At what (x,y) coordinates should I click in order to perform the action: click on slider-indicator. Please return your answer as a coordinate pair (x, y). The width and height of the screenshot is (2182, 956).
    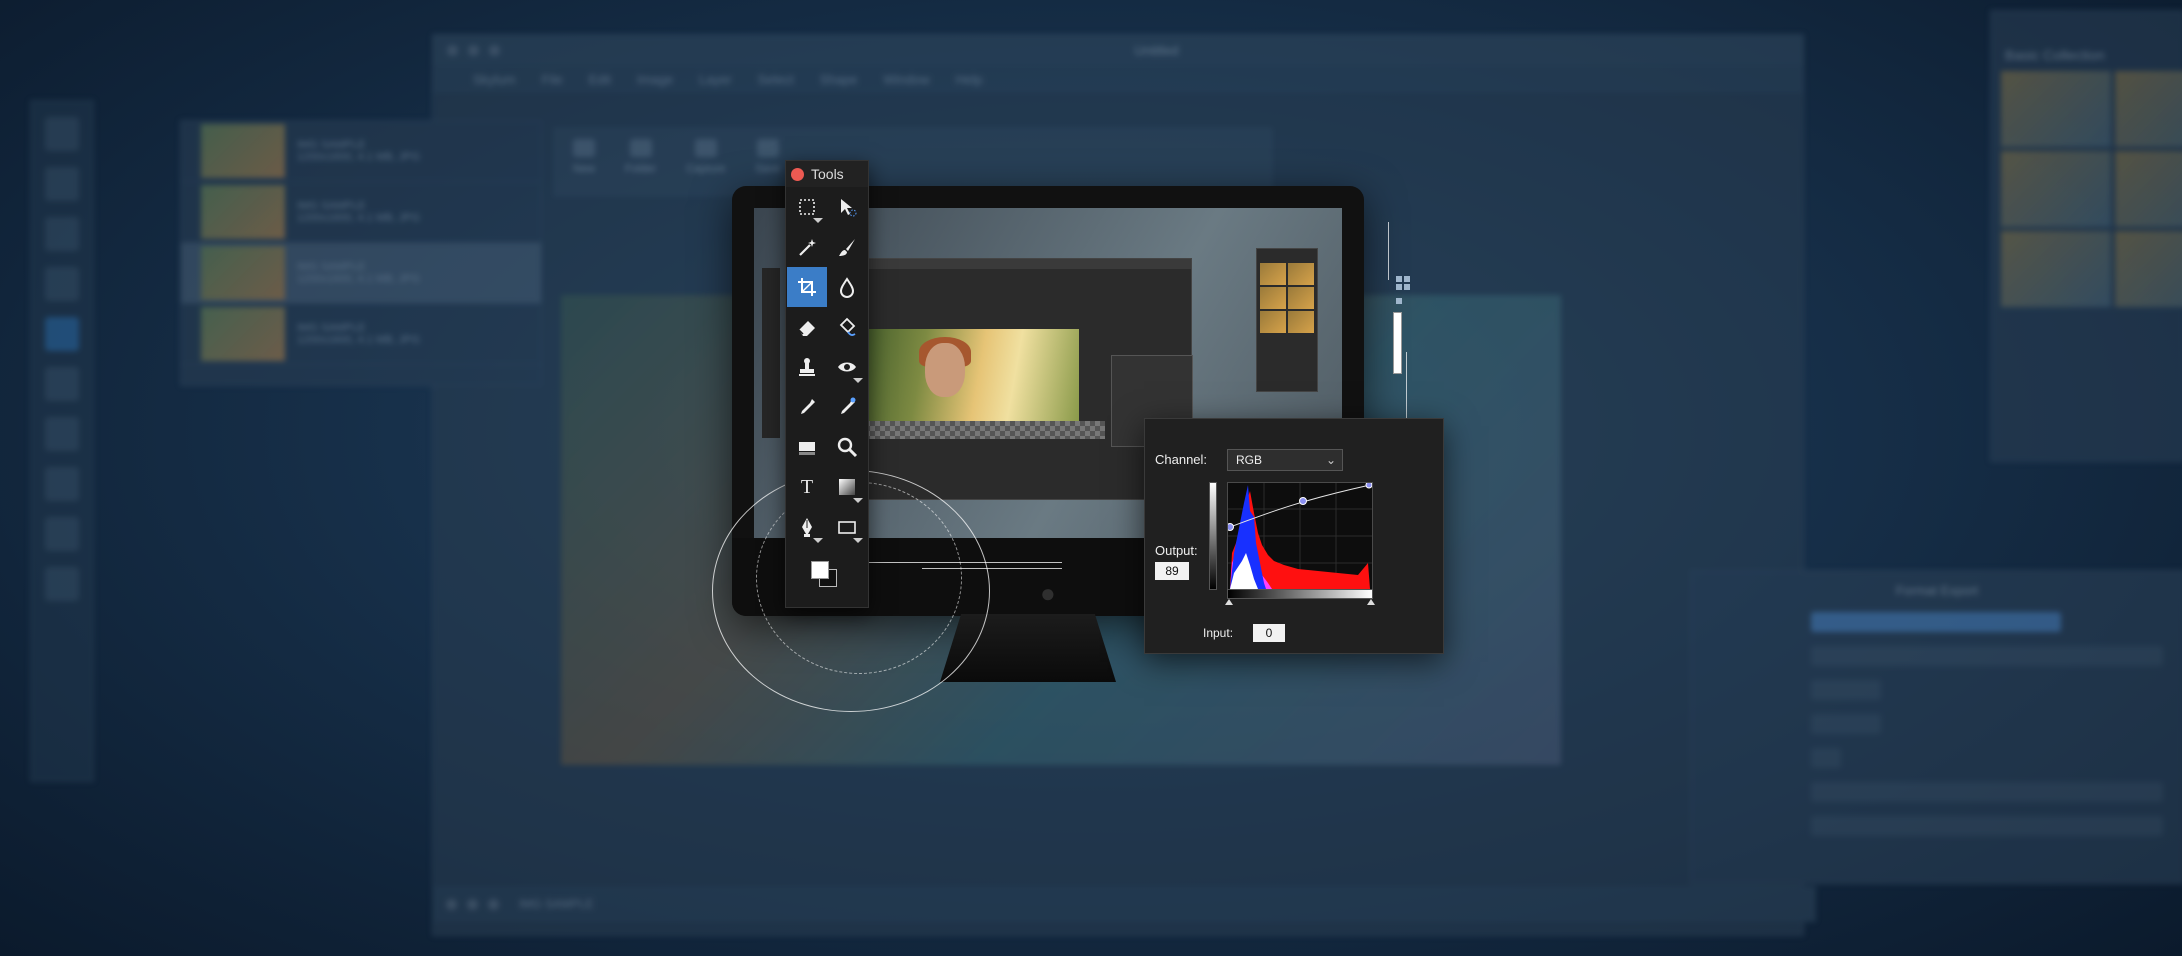
    Looking at the image, I should click on (1397, 343).